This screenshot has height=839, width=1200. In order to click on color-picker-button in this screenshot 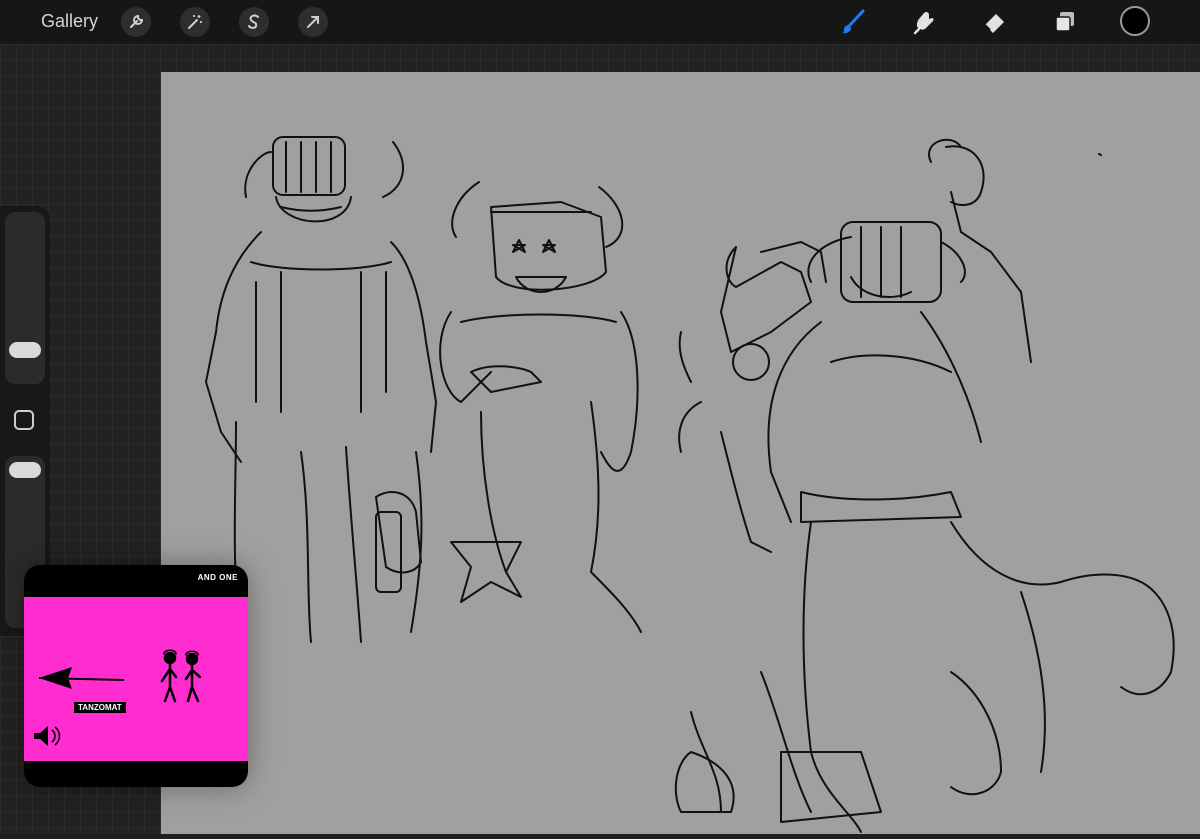, I will do `click(1135, 21)`.